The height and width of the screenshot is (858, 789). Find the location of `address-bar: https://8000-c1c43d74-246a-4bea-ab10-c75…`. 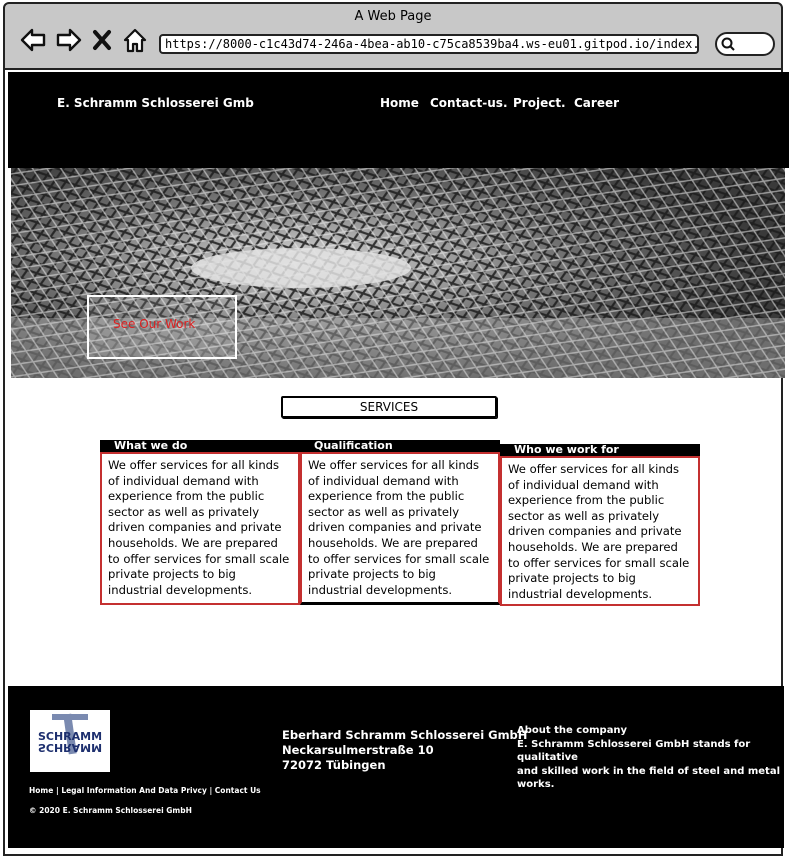

address-bar: https://8000-c1c43d74-246a-4bea-ab10-c75… is located at coordinates (429, 44).